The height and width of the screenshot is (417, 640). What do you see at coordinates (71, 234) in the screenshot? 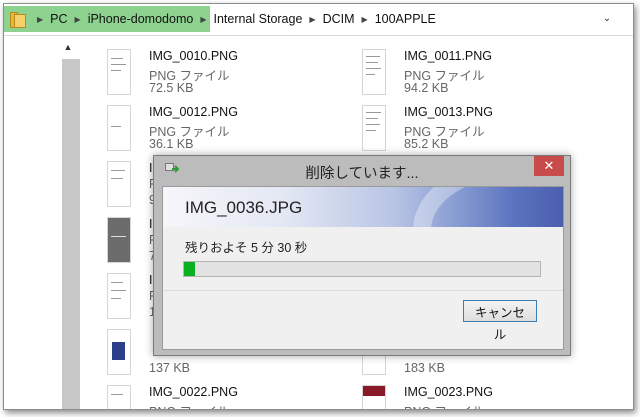
I see `scrollbar-track` at bounding box center [71, 234].